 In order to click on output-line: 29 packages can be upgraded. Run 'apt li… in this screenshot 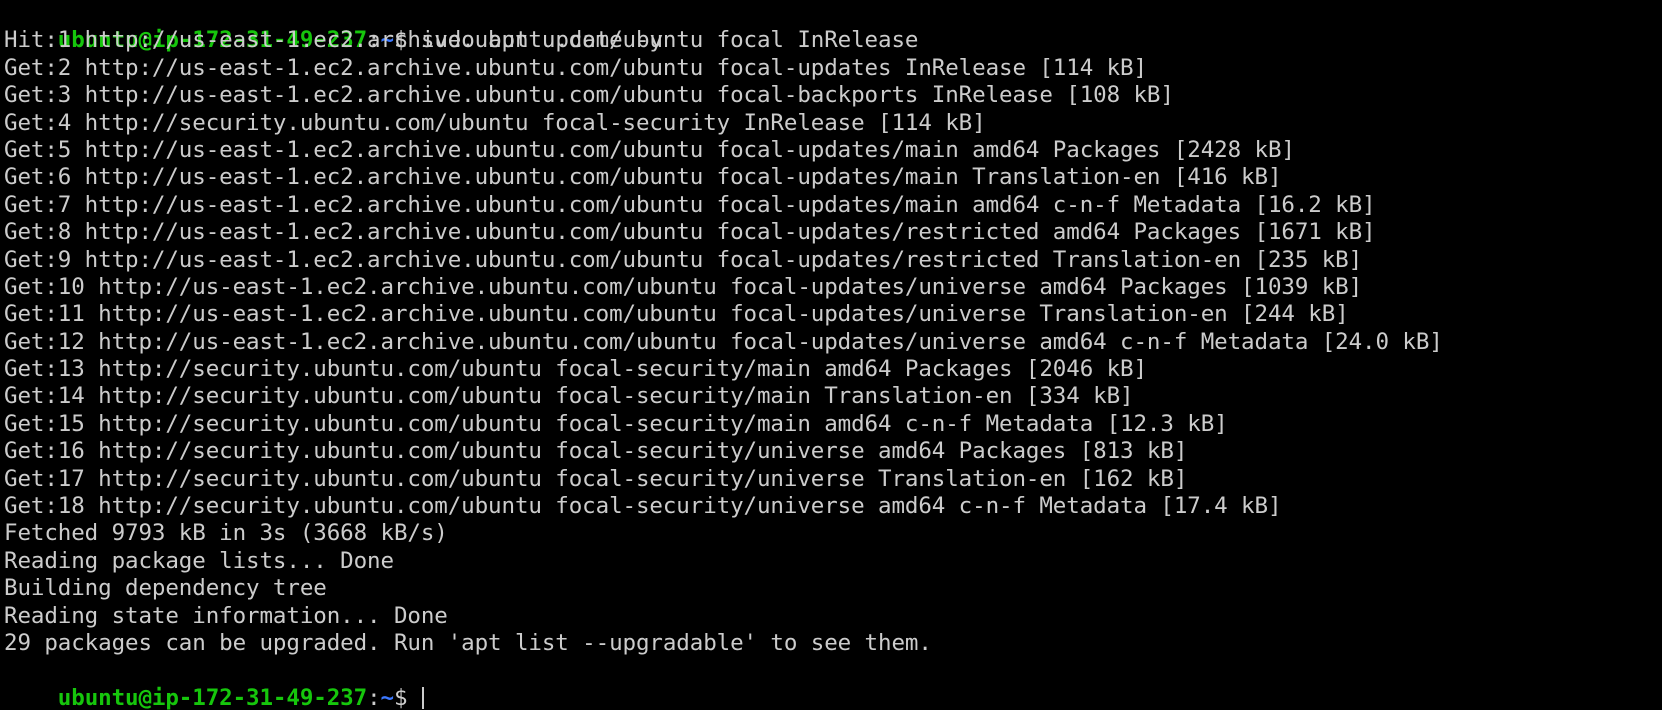, I will do `click(468, 642)`.